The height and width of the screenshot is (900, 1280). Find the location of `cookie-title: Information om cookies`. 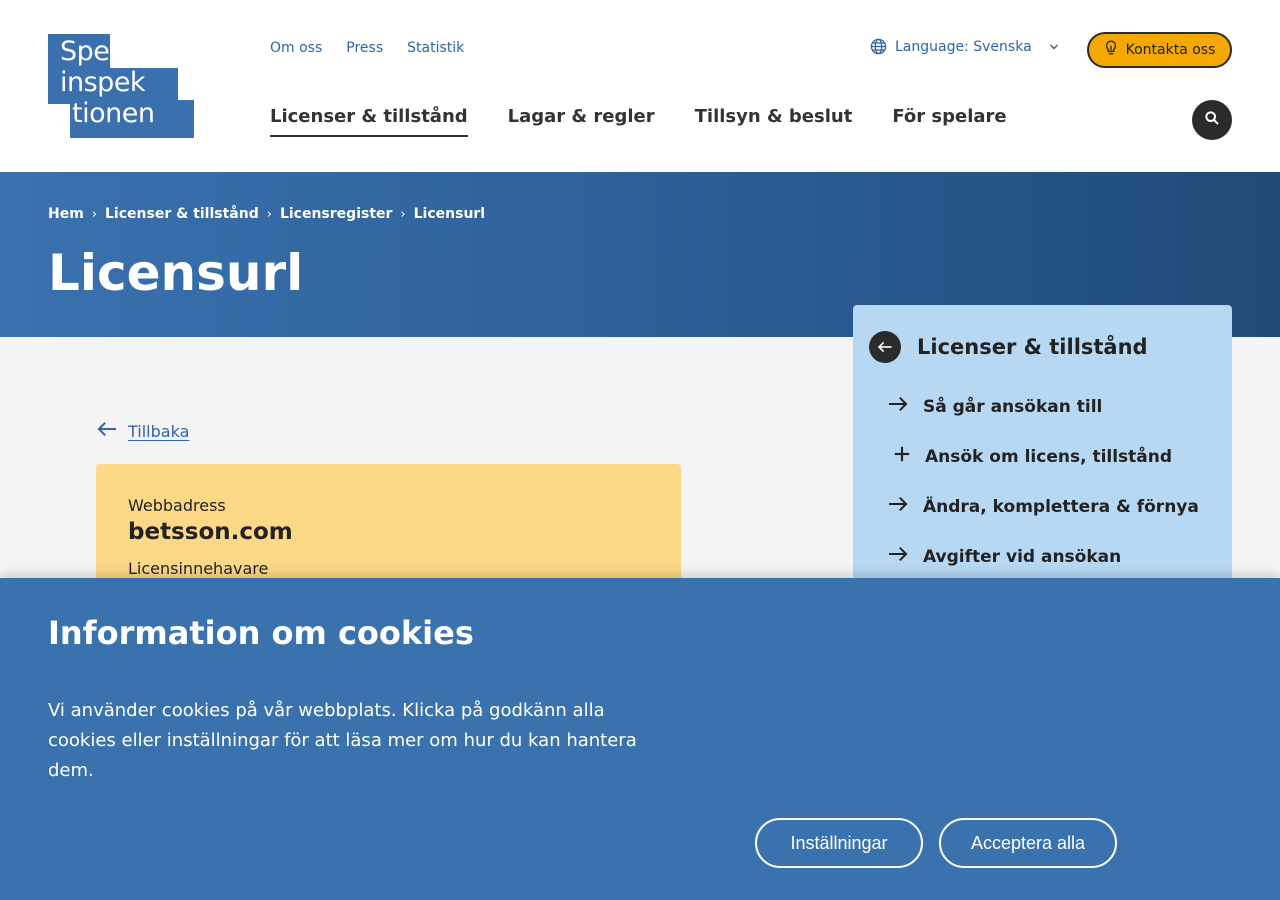

cookie-title: Information om cookies is located at coordinates (261, 633).